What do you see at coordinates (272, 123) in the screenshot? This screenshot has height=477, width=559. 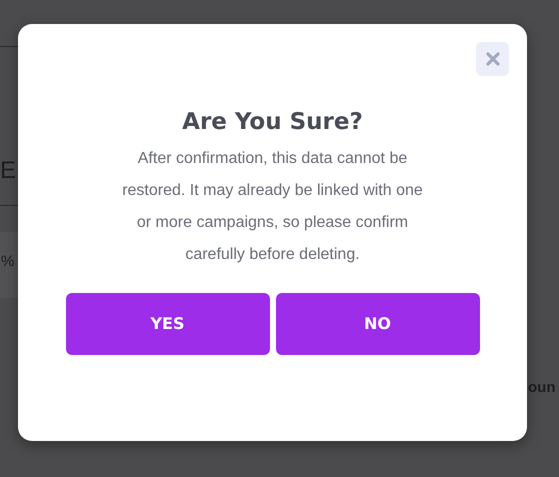 I see `dialog-title: Are You Sure?` at bounding box center [272, 123].